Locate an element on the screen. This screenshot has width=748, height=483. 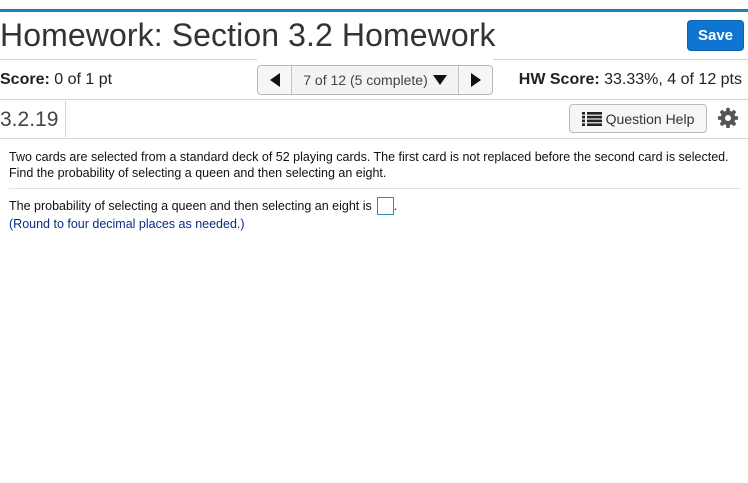
question-position-label: 7 of 12 (5 complete) is located at coordinates (365, 80).